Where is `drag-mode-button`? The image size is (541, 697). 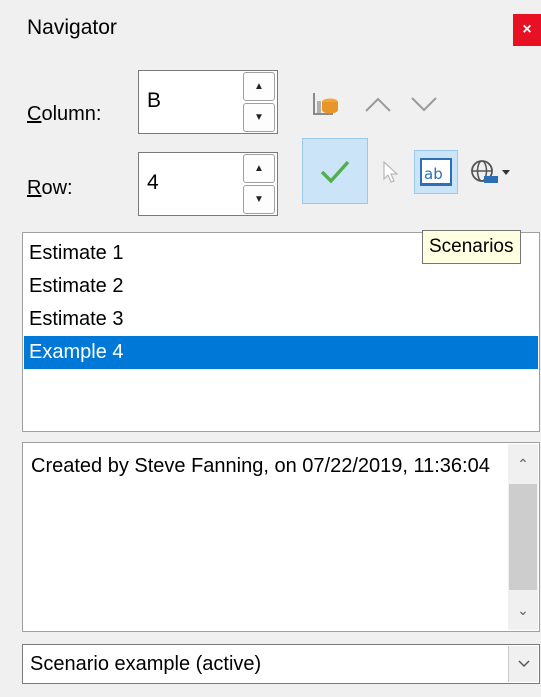 drag-mode-button is located at coordinates (390, 172).